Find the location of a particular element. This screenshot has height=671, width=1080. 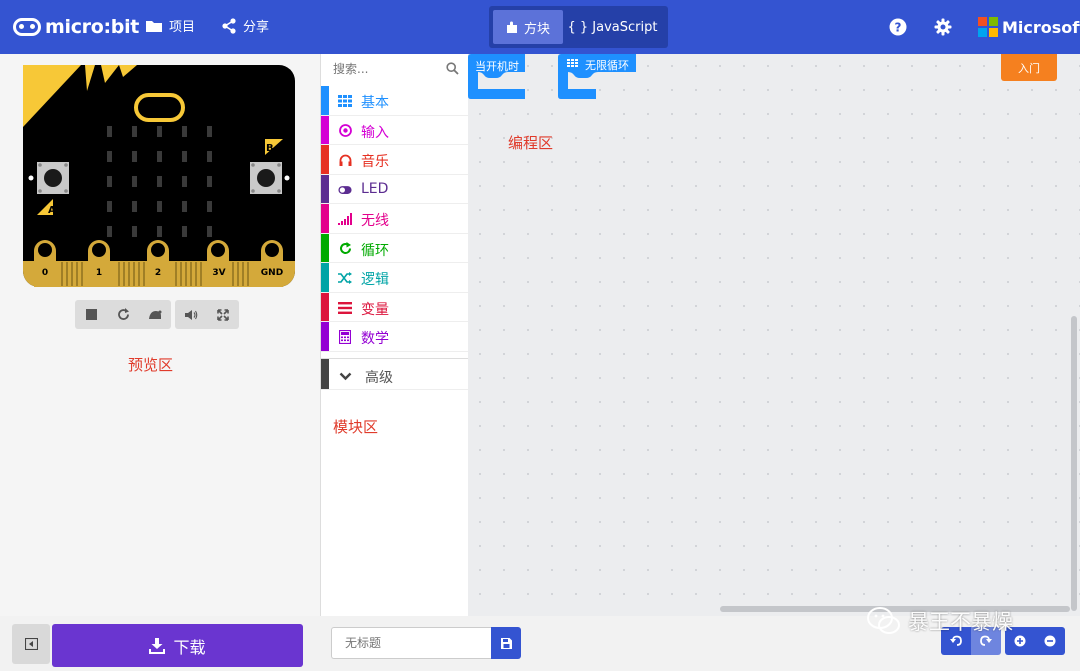

wechat-icon is located at coordinates (883, 620).